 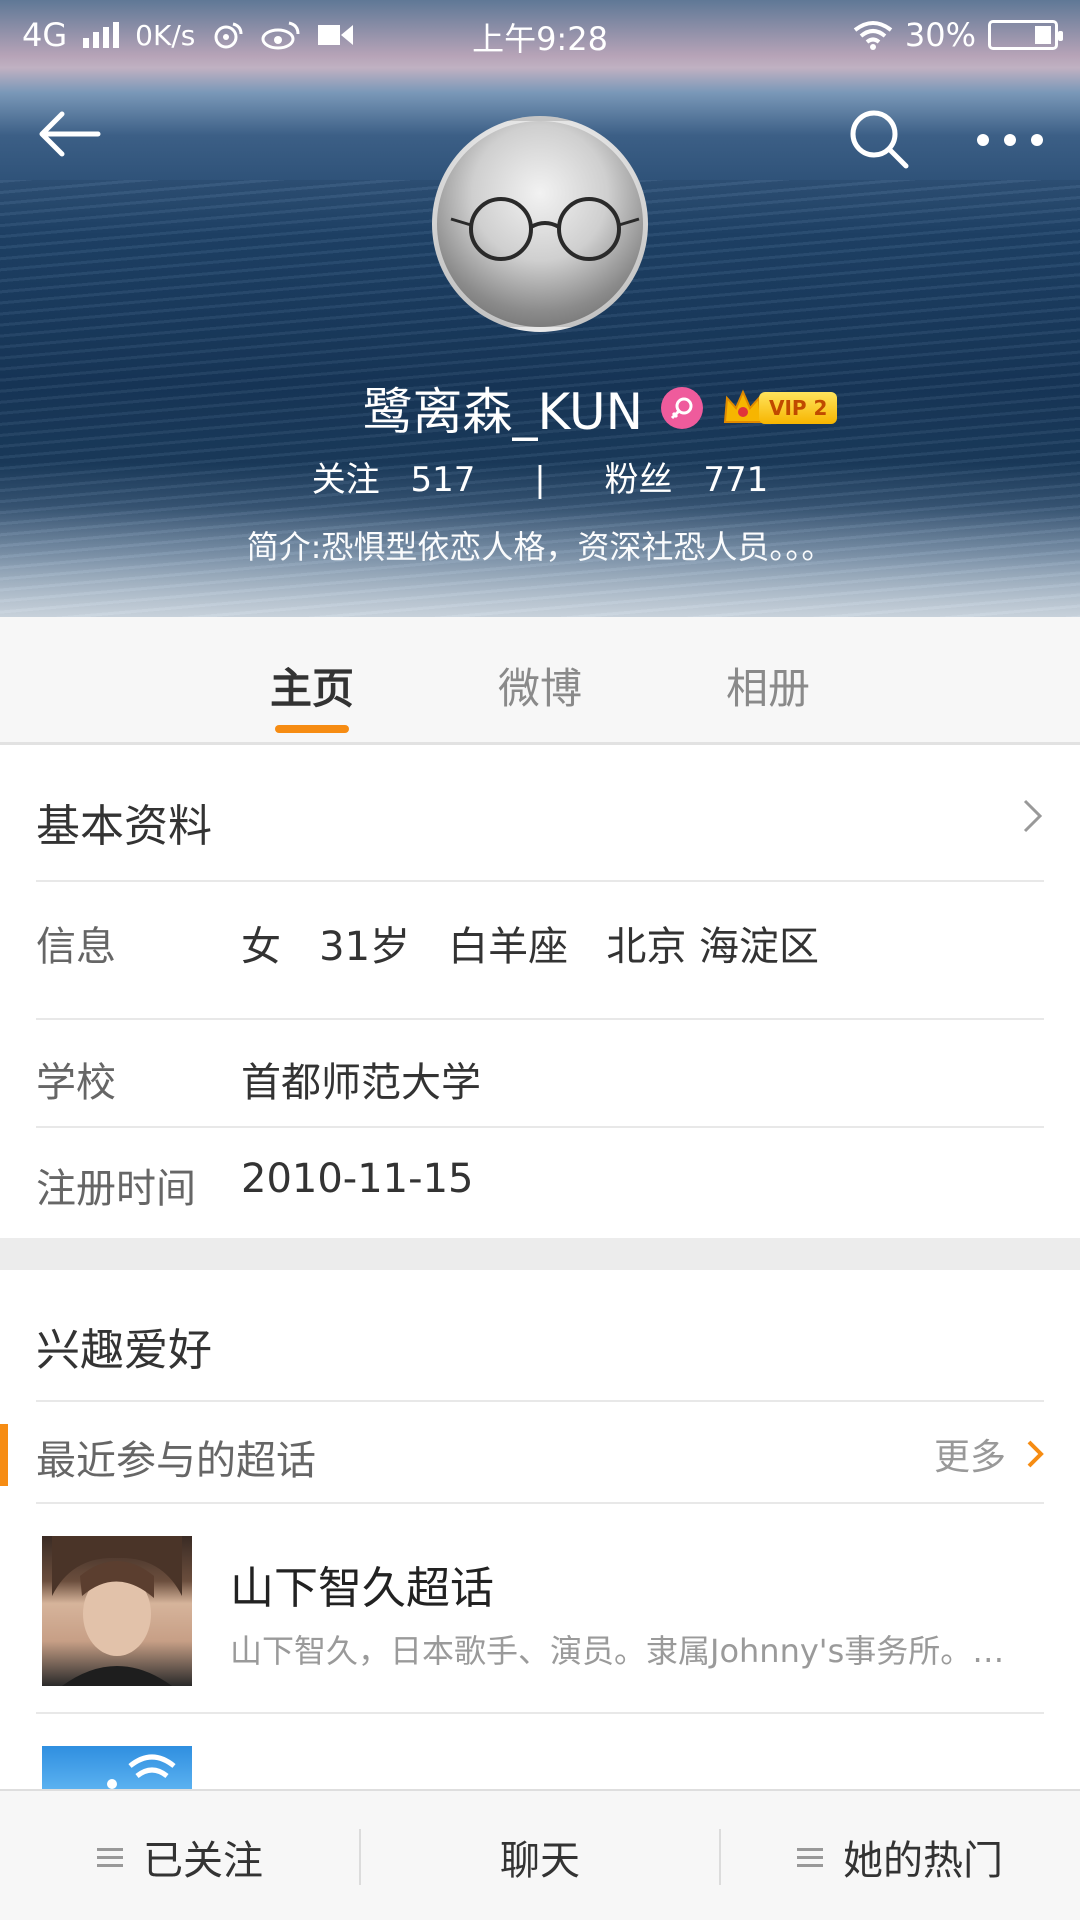 I want to click on follow-stats: 关注 517 | 粉丝 771, so click(x=540, y=476).